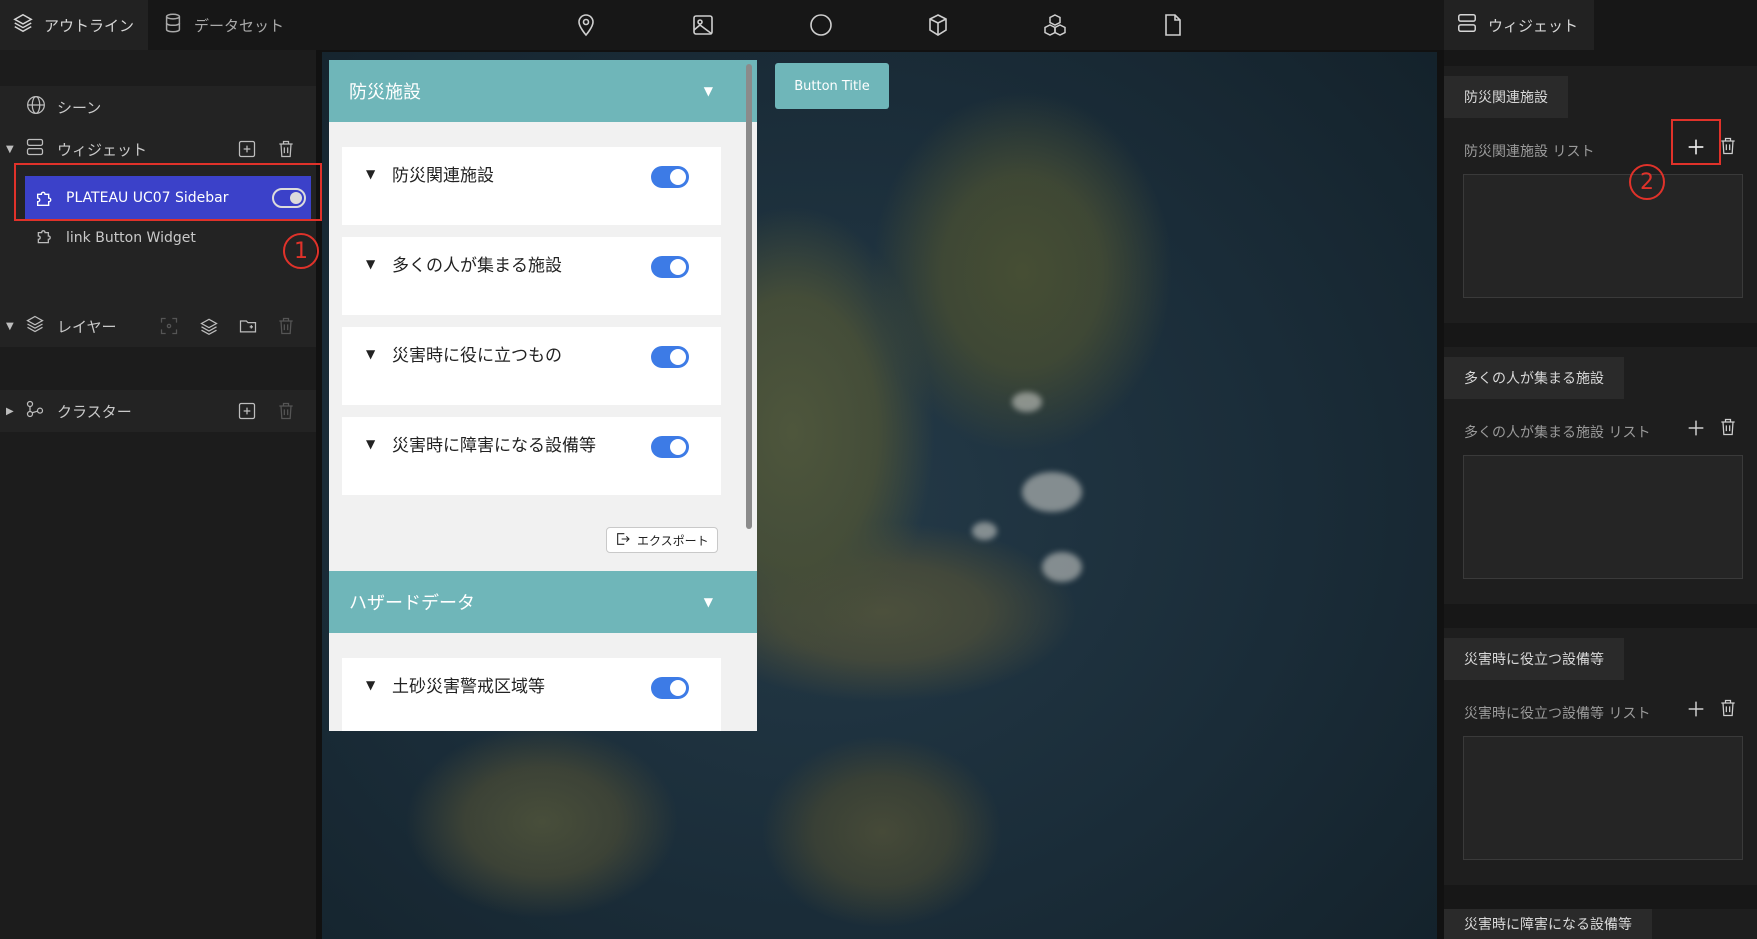  What do you see at coordinates (1173, 25) in the screenshot?
I see `file-icon` at bounding box center [1173, 25].